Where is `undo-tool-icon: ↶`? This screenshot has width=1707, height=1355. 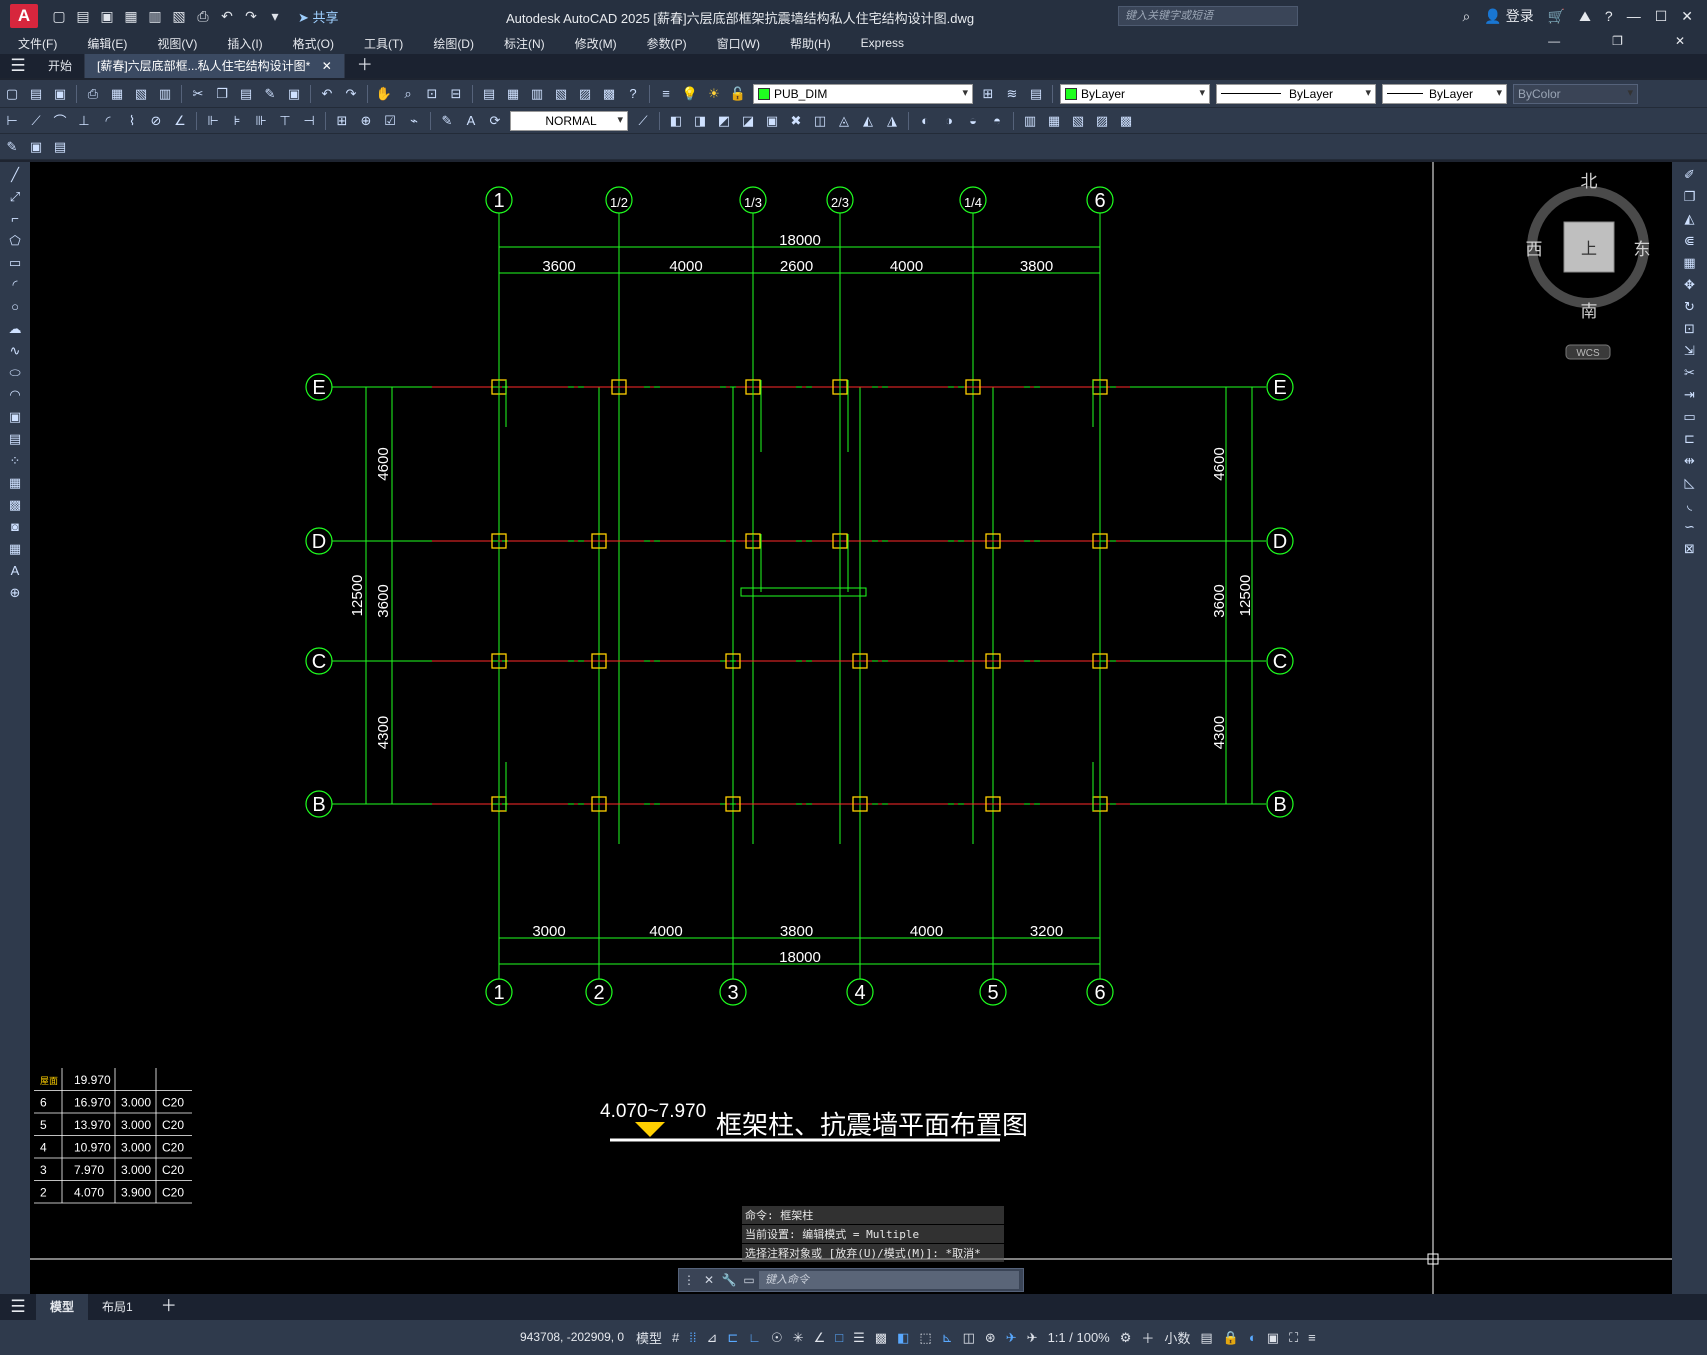
undo-tool-icon: ↶ is located at coordinates (327, 94).